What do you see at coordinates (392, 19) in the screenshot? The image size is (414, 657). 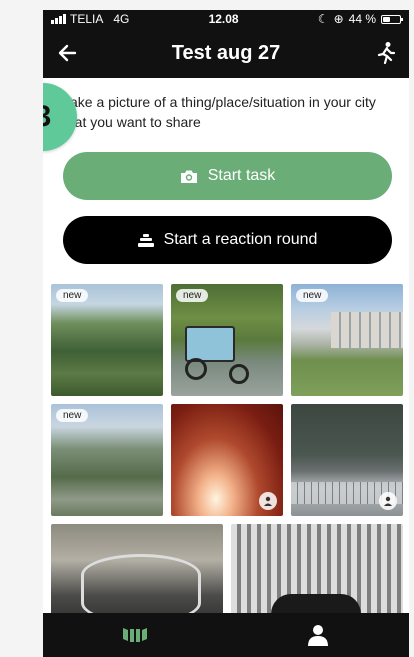 I see `battery-icon` at bounding box center [392, 19].